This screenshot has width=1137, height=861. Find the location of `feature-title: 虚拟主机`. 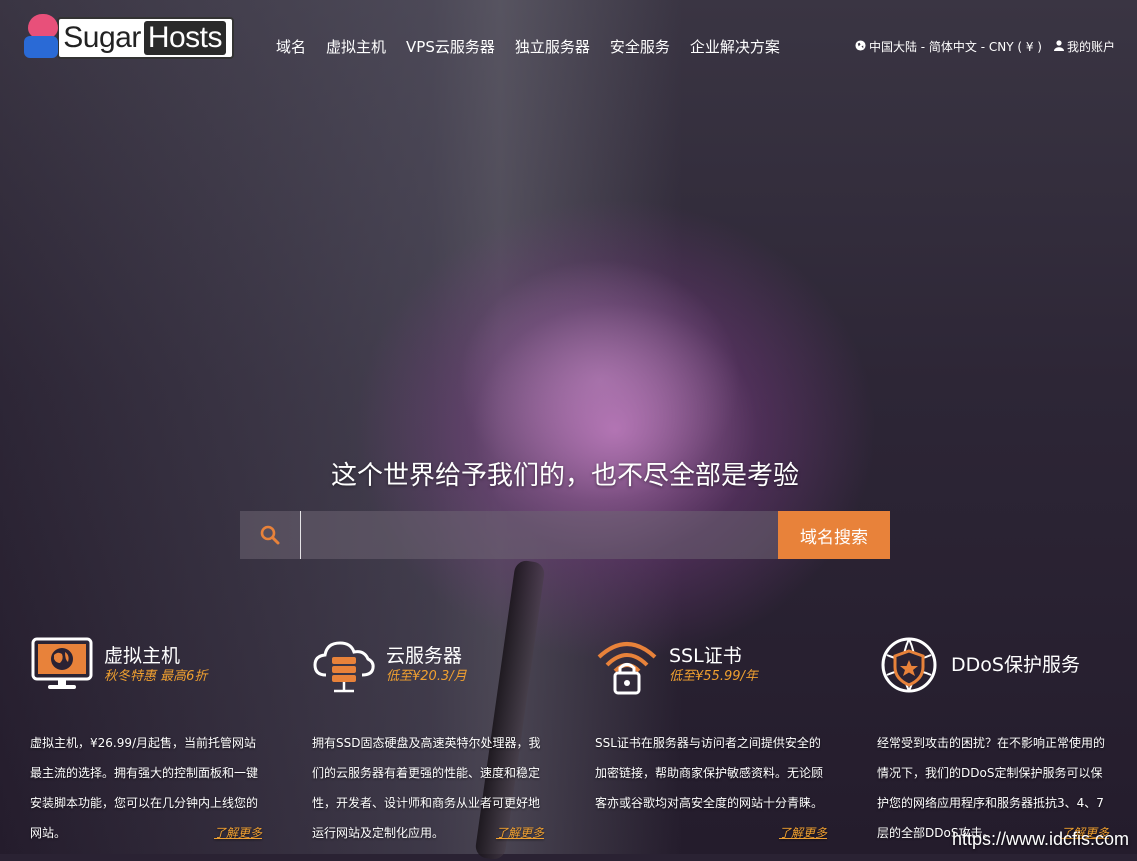

feature-title: 虚拟主机 is located at coordinates (142, 656).